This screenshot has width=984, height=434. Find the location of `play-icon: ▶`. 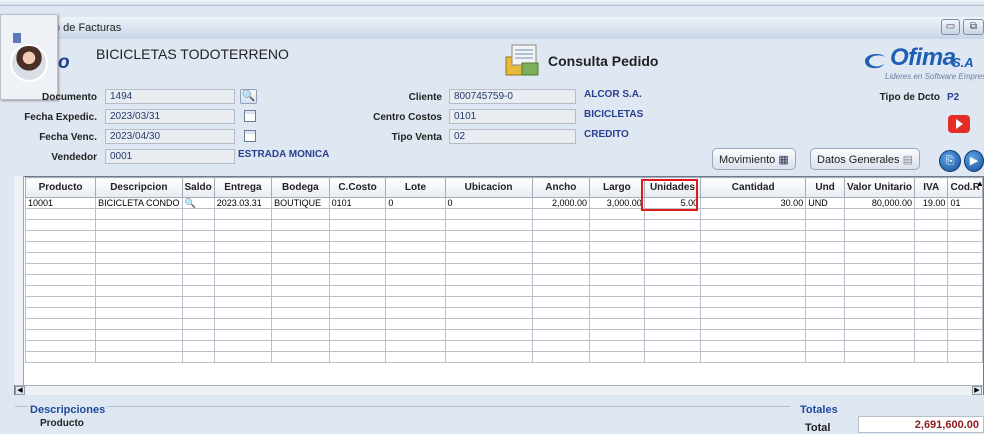

play-icon: ▶ is located at coordinates (974, 161).